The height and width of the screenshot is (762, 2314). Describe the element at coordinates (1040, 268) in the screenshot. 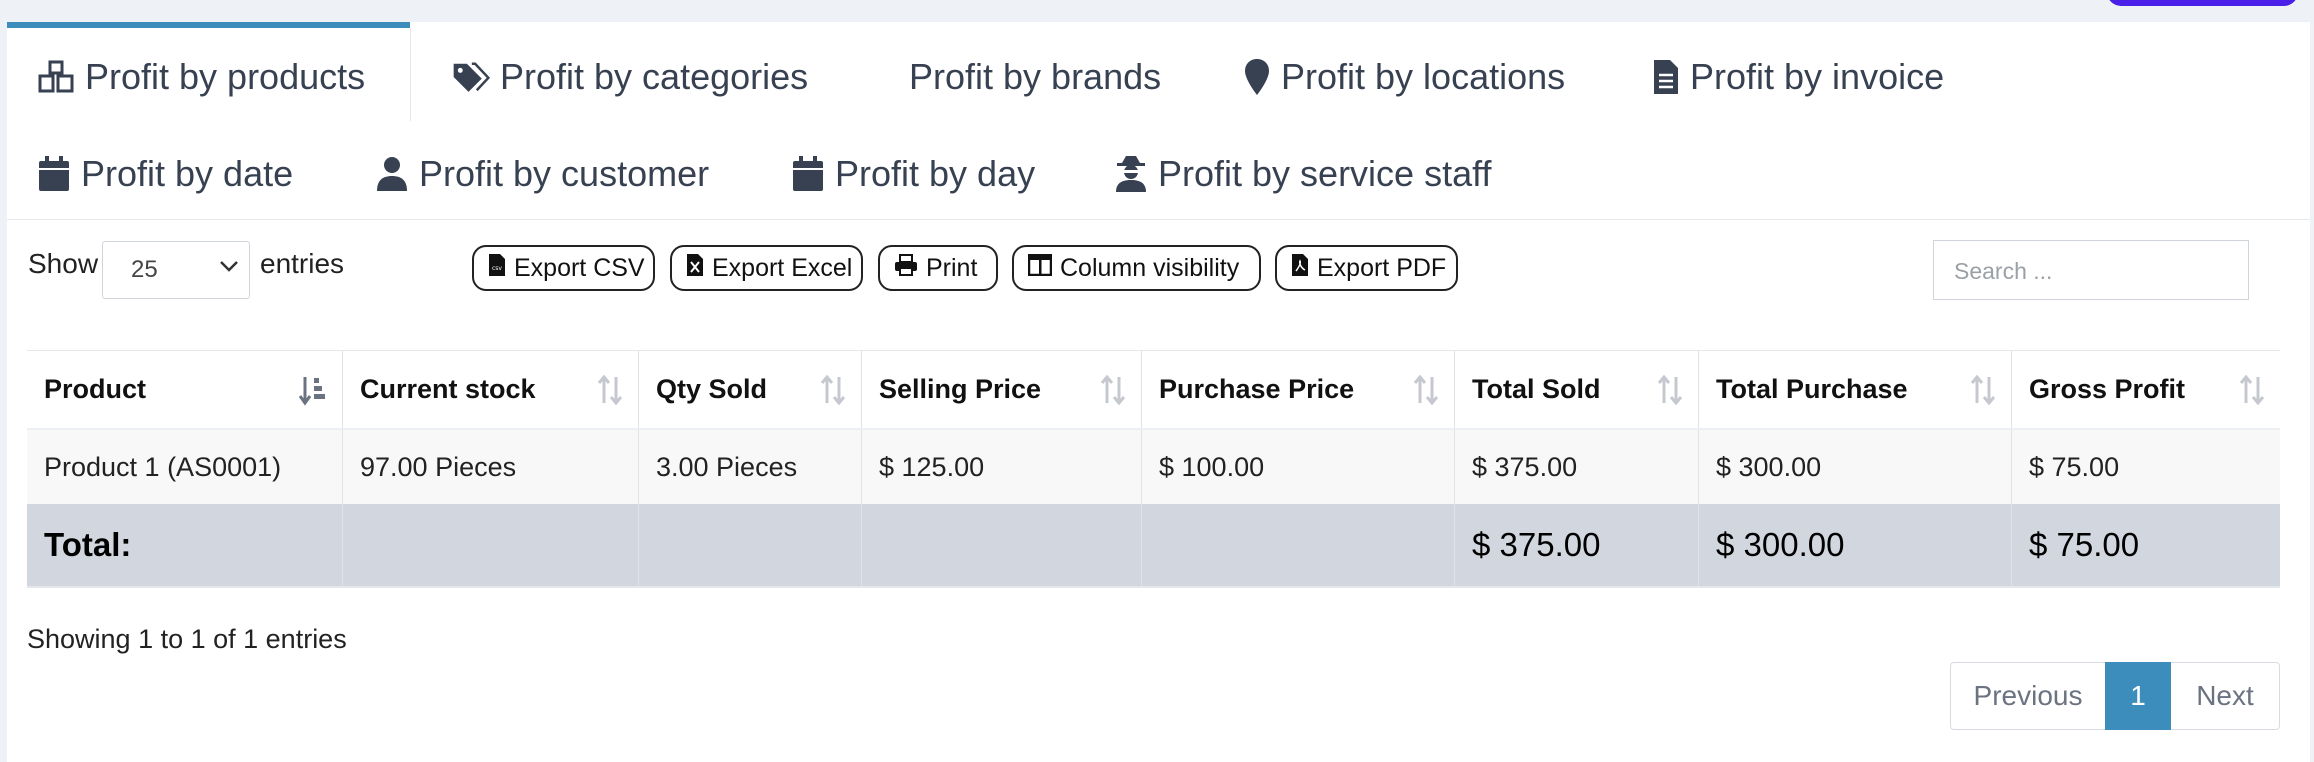

I see `columns-icon` at that location.